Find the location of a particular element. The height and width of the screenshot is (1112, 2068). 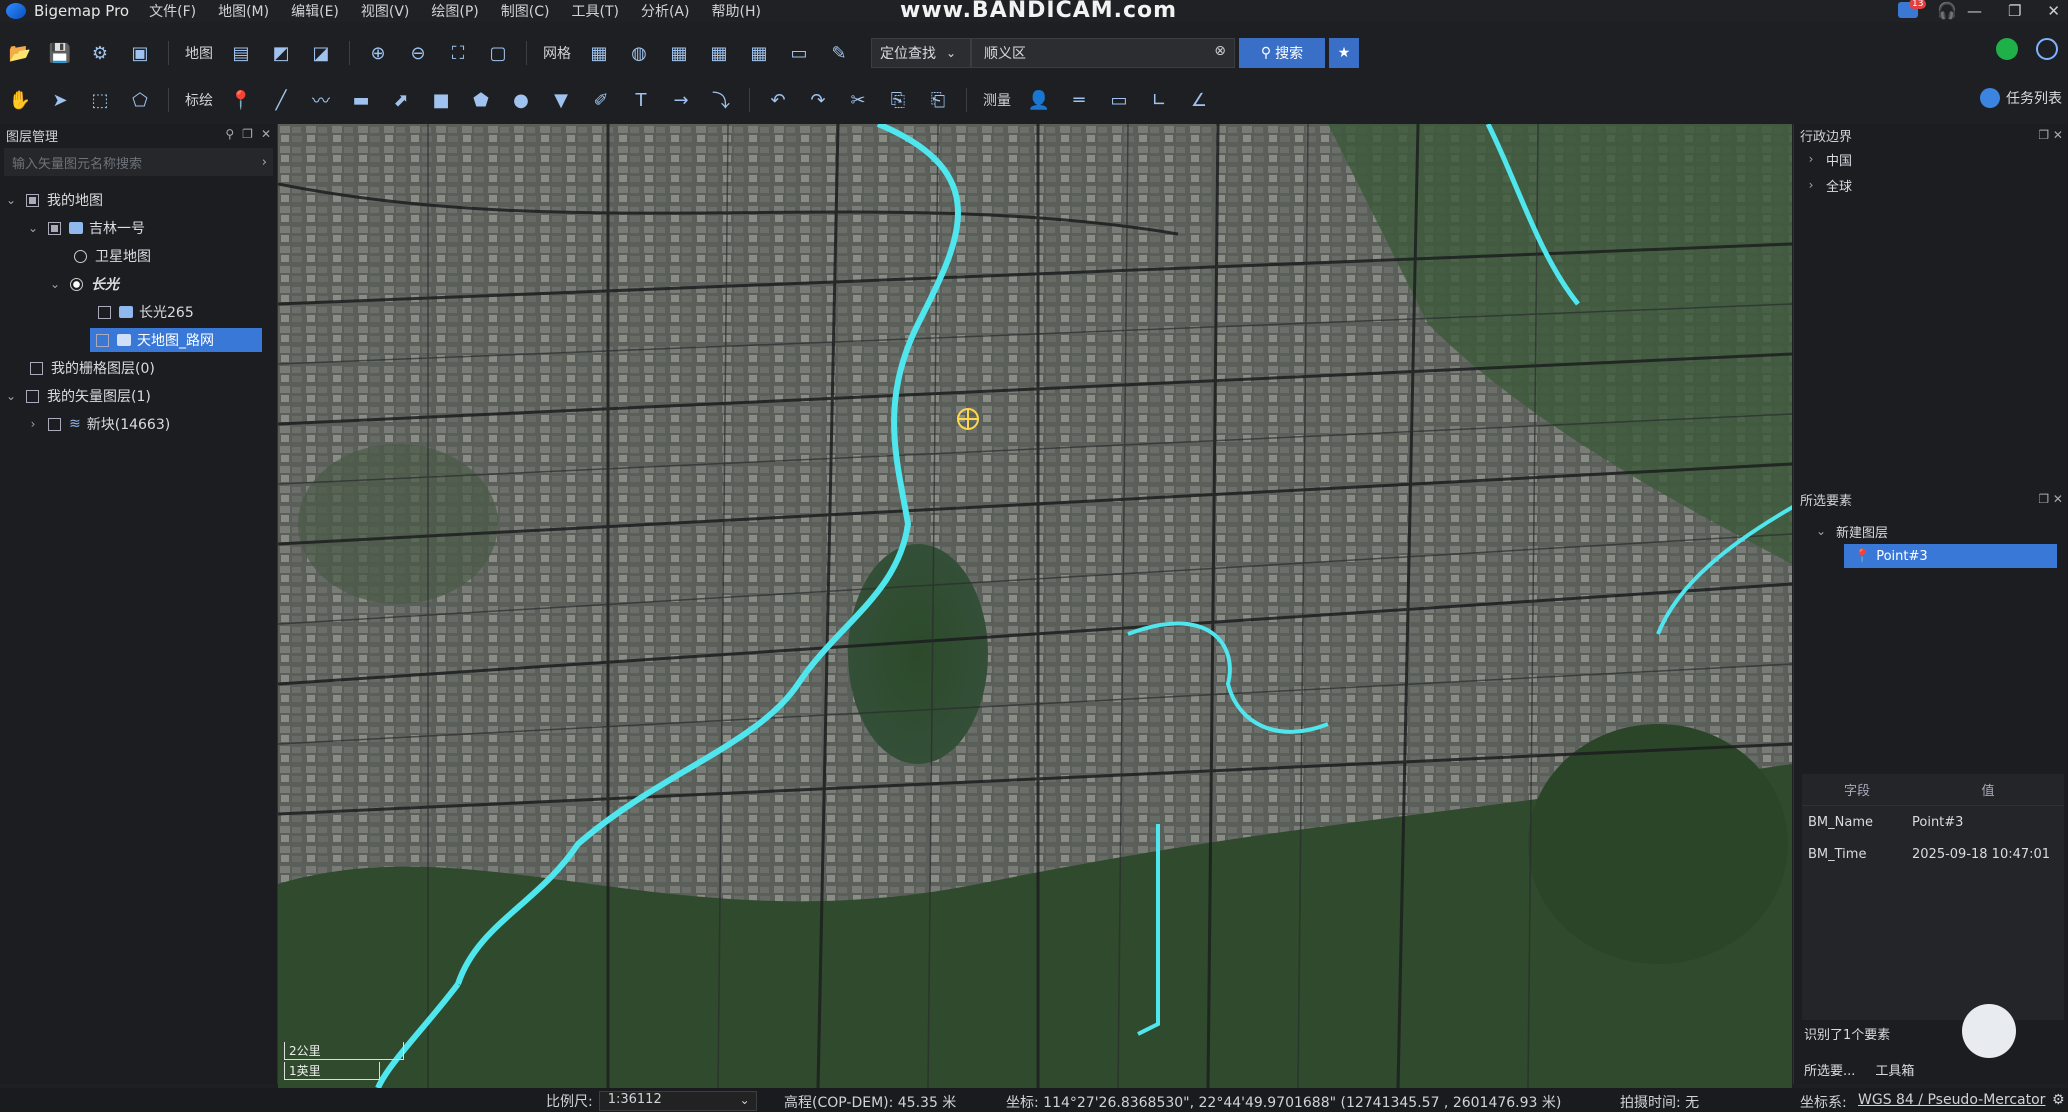

measure-bearing-icon: ∠ is located at coordinates (1199, 100).